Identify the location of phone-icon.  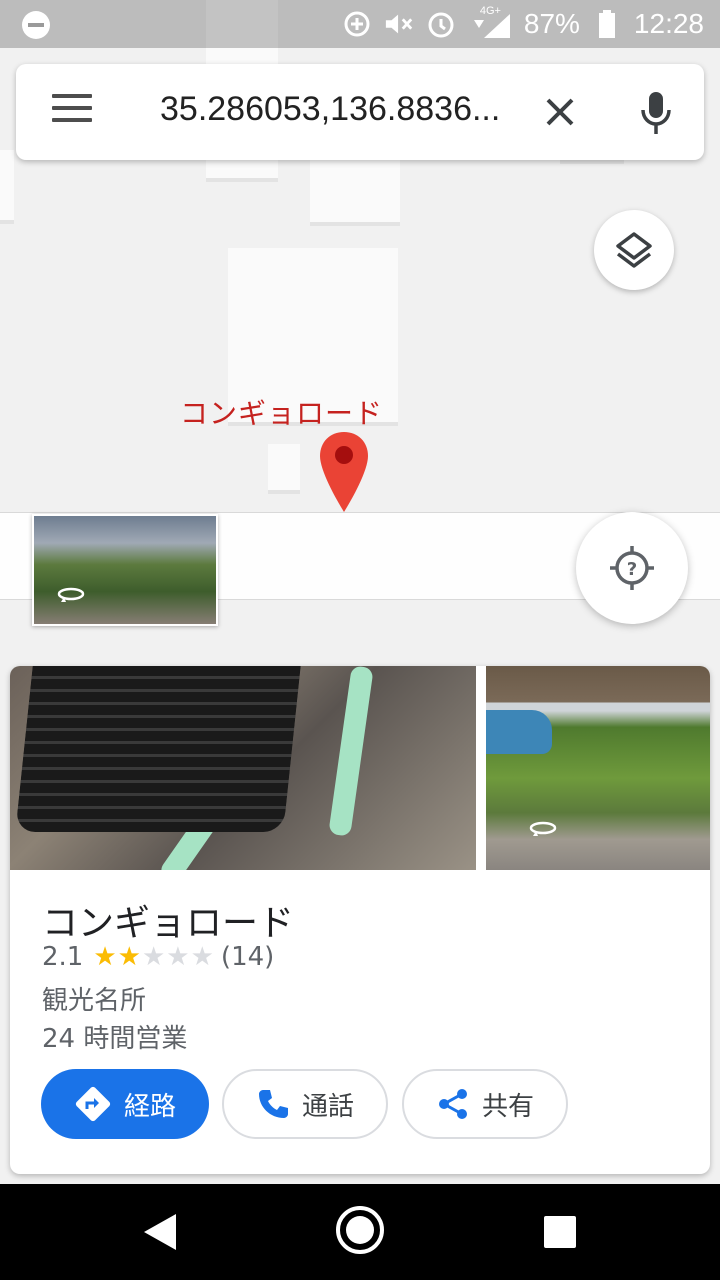
(273, 1104).